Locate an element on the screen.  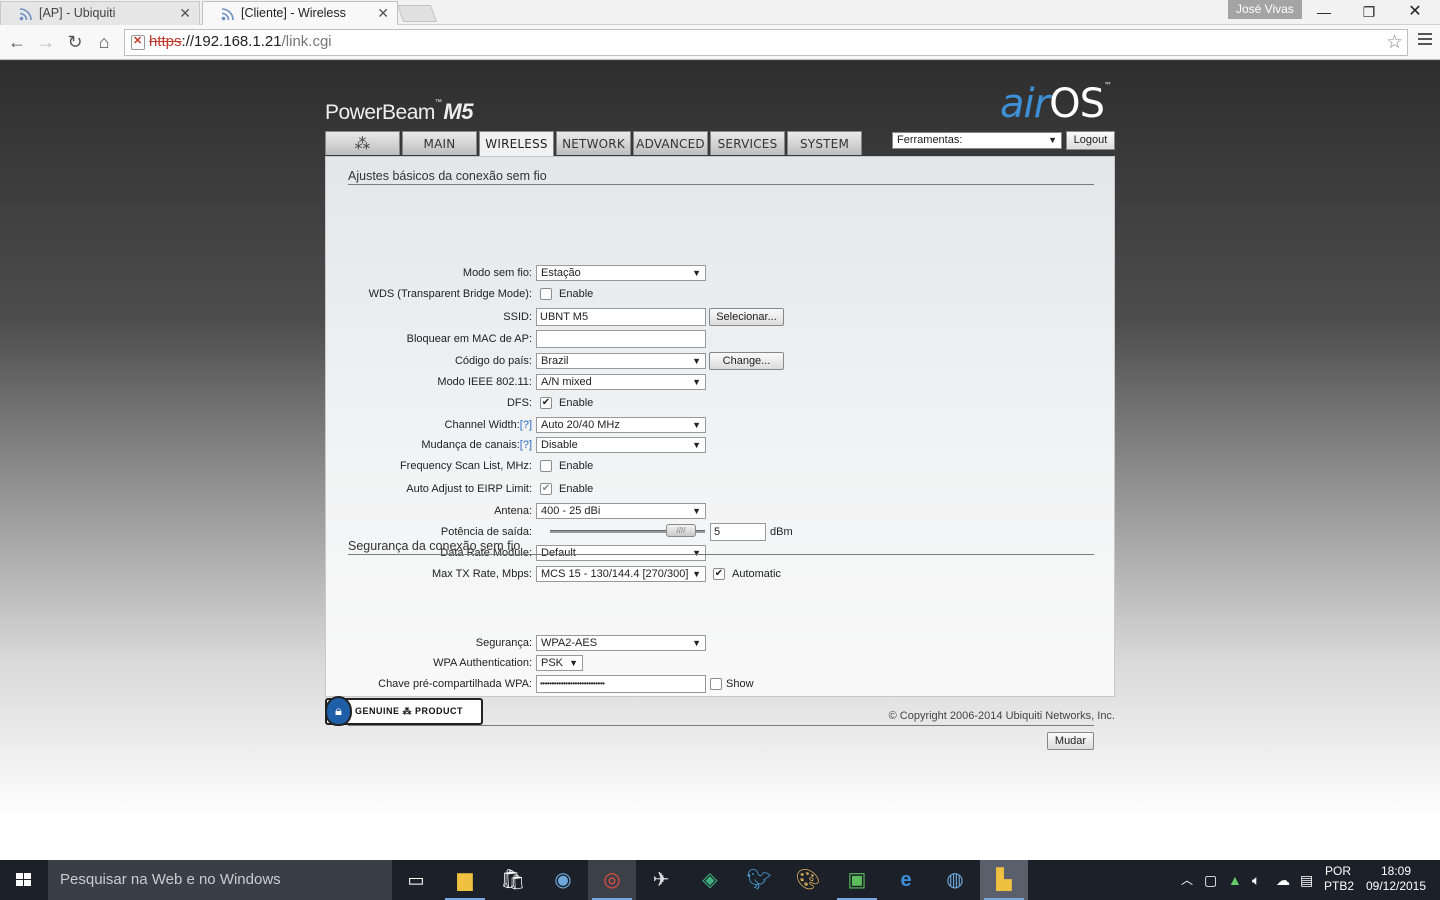
rss-icon is located at coordinates (227, 14).